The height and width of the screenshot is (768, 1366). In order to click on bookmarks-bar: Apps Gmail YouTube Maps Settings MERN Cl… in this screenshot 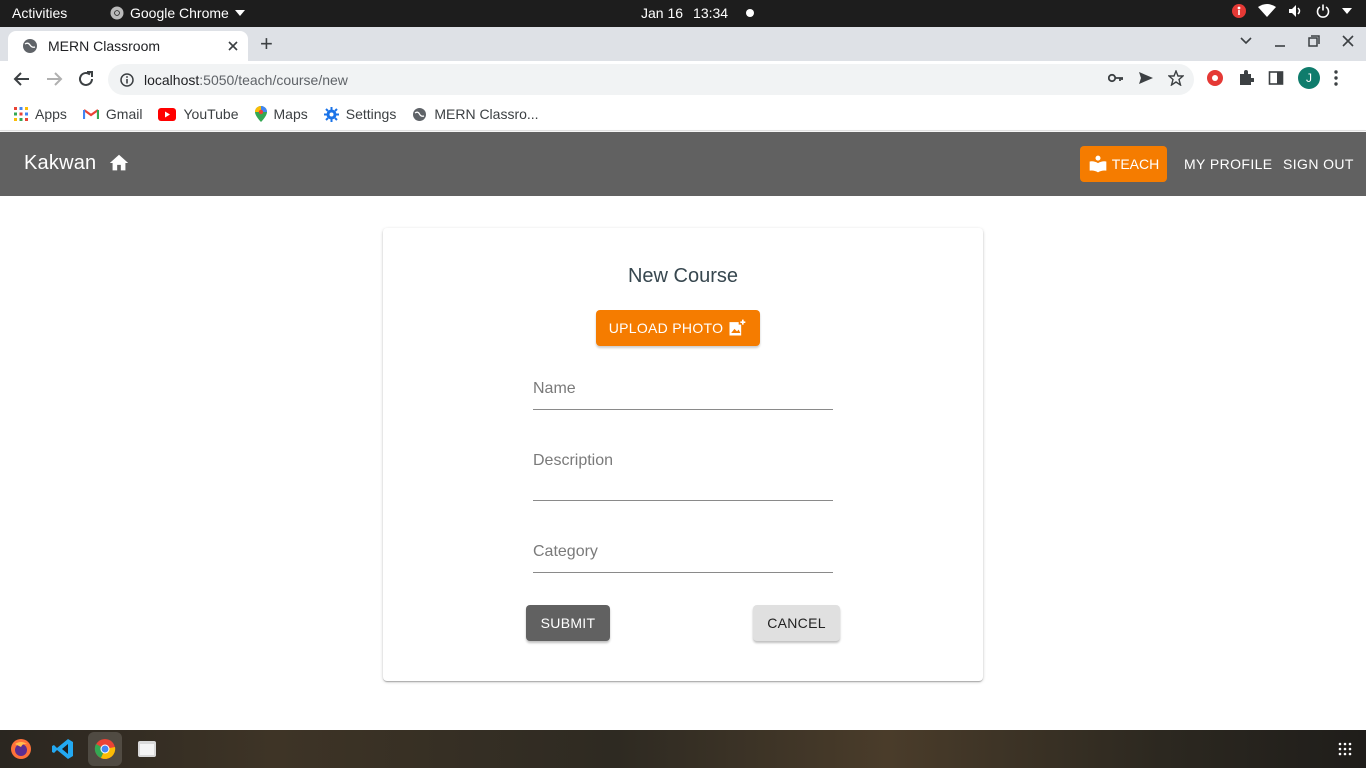, I will do `click(683, 114)`.